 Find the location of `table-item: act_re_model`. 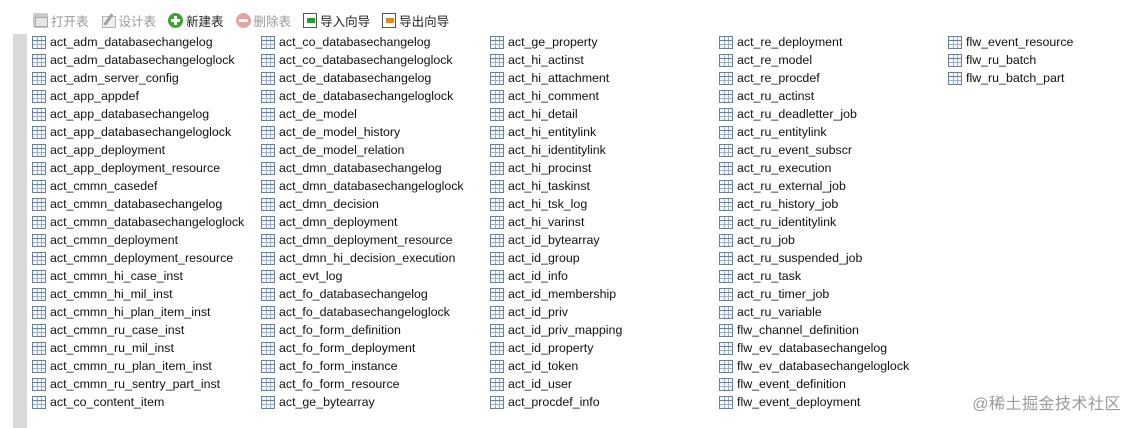

table-item: act_re_model is located at coordinates (833, 60).